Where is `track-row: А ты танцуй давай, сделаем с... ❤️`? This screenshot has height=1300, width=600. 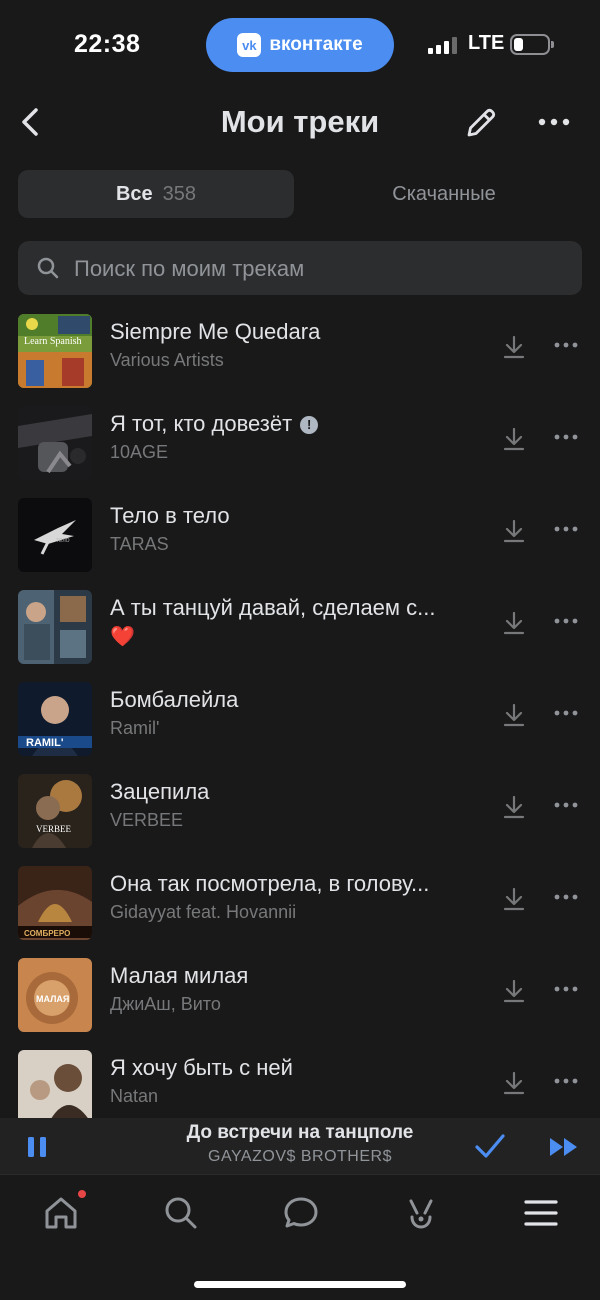 track-row: А ты танцуй давай, сделаем с... ❤️ is located at coordinates (300, 628).